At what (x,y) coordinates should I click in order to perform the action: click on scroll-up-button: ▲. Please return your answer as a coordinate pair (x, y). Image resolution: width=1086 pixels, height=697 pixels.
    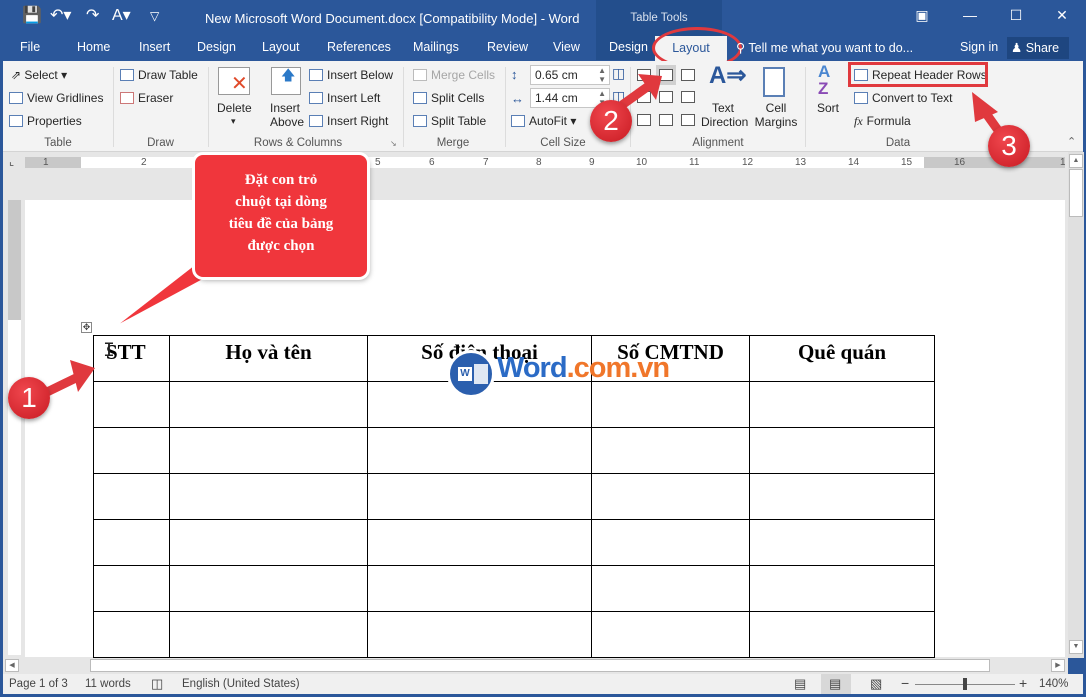
    Looking at the image, I should click on (1076, 161).